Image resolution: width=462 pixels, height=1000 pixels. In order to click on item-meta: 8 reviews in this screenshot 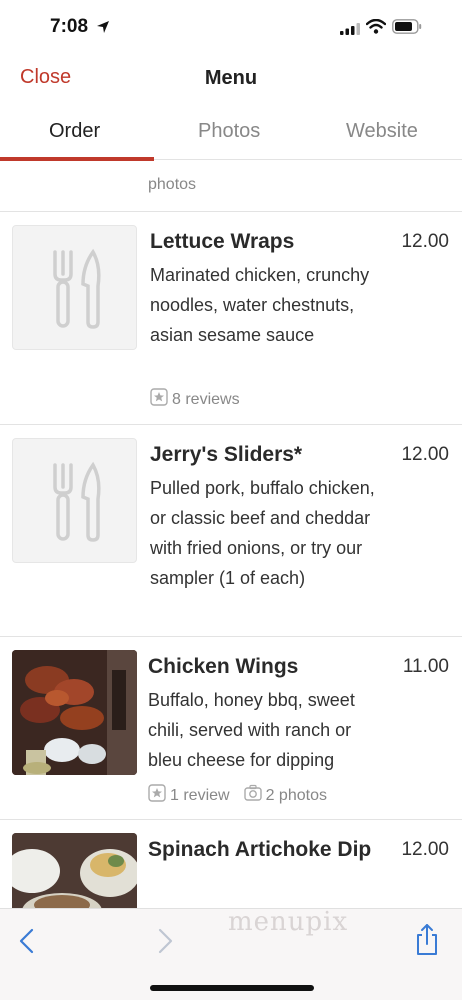, I will do `click(195, 399)`.